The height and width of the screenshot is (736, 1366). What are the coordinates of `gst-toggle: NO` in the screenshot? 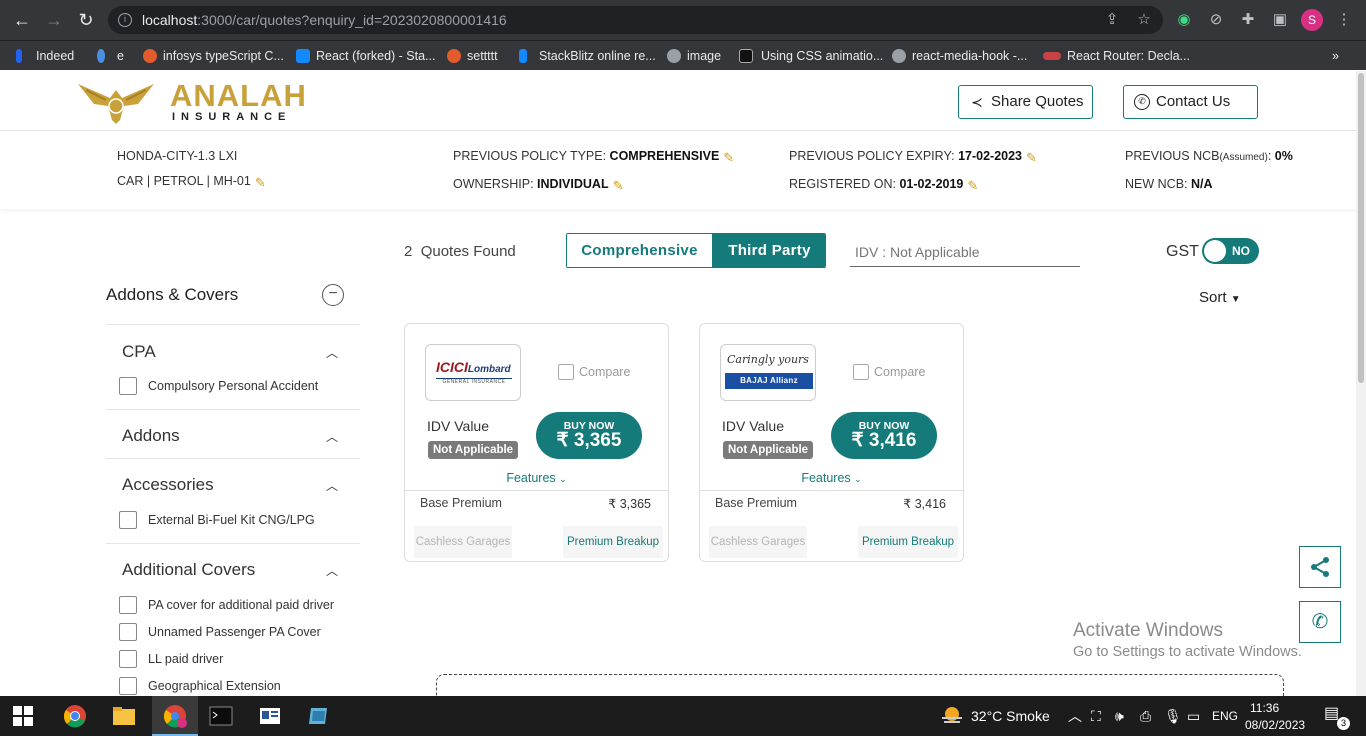 It's located at (1230, 251).